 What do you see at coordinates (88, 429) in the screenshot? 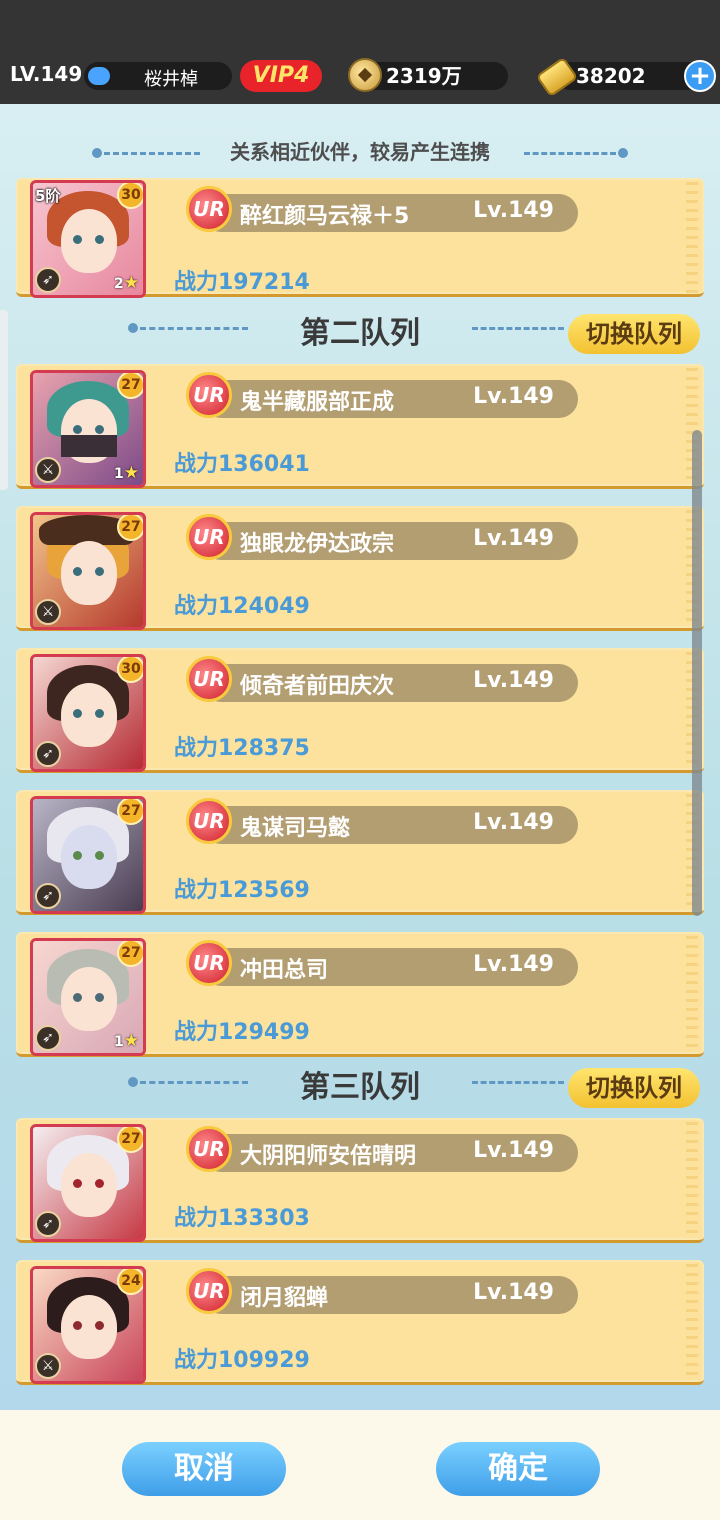
I see `hero-portrait: 27 ⚔ 1★` at bounding box center [88, 429].